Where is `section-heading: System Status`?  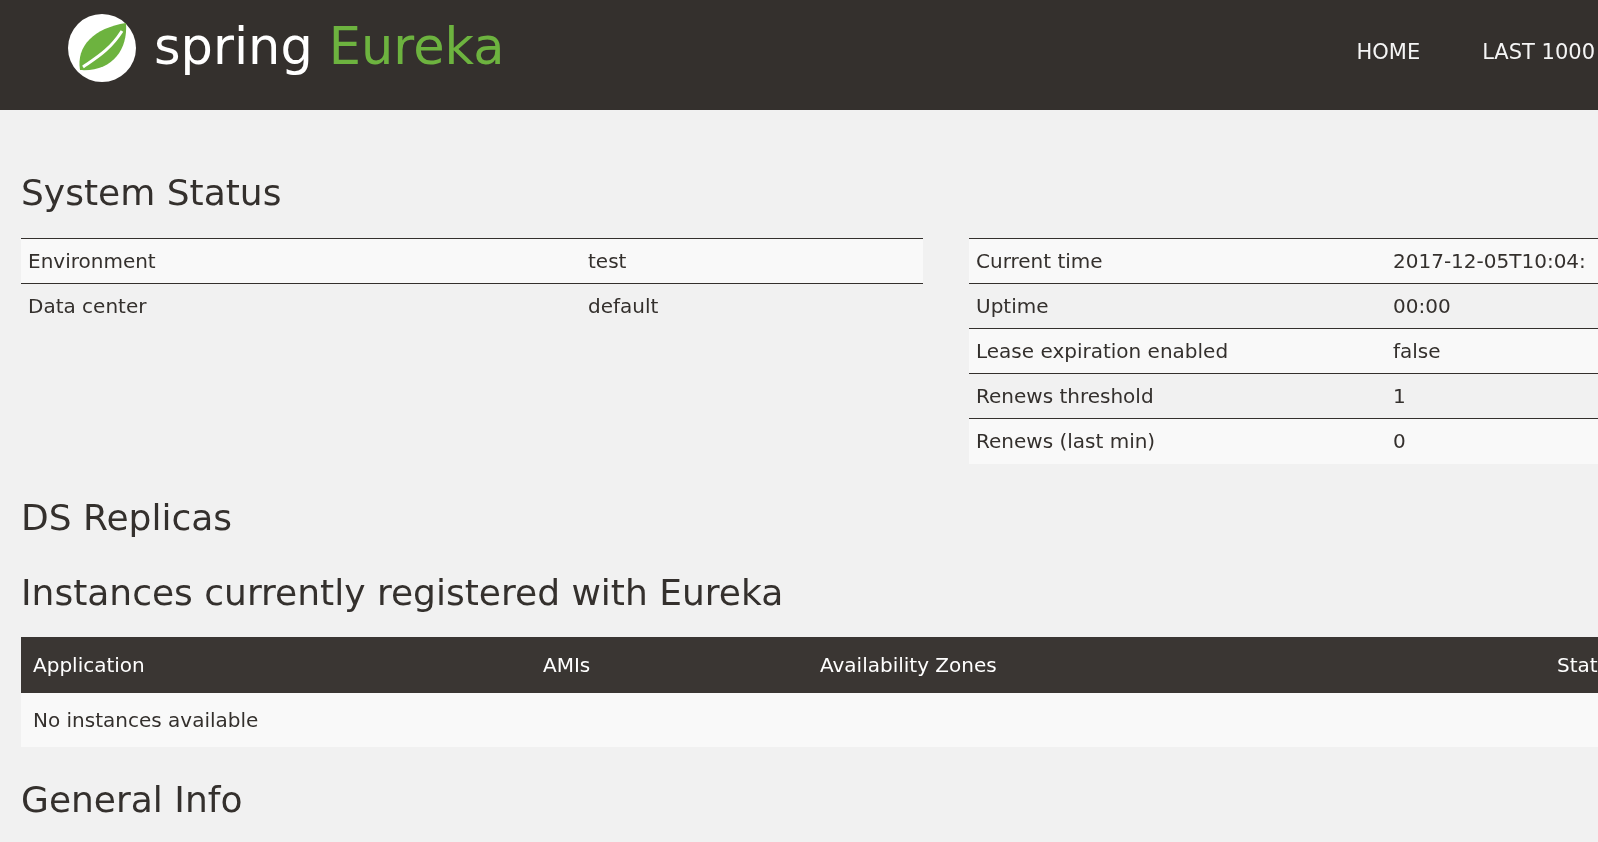
section-heading: System Status is located at coordinates (151, 193).